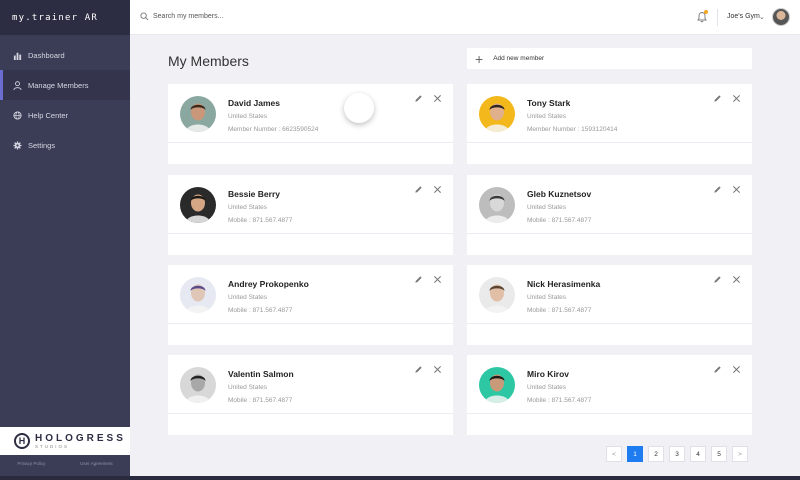 The width and height of the screenshot is (800, 480). I want to click on member-name: Andrey Prokopenko, so click(268, 284).